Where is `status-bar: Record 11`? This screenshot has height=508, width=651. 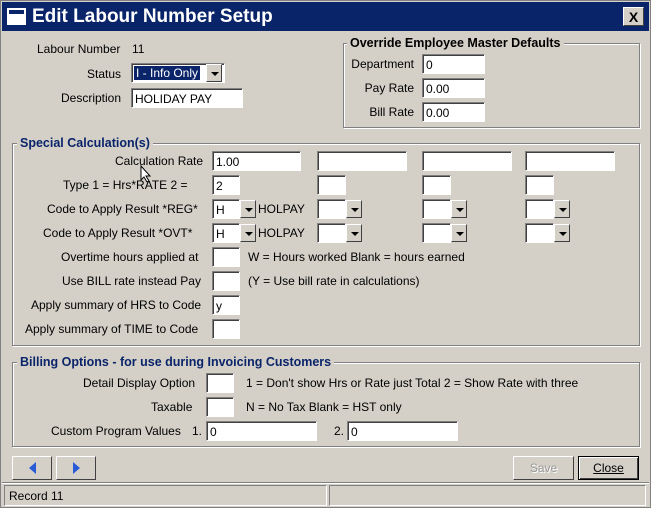
status-bar: Record 11 is located at coordinates (325, 495).